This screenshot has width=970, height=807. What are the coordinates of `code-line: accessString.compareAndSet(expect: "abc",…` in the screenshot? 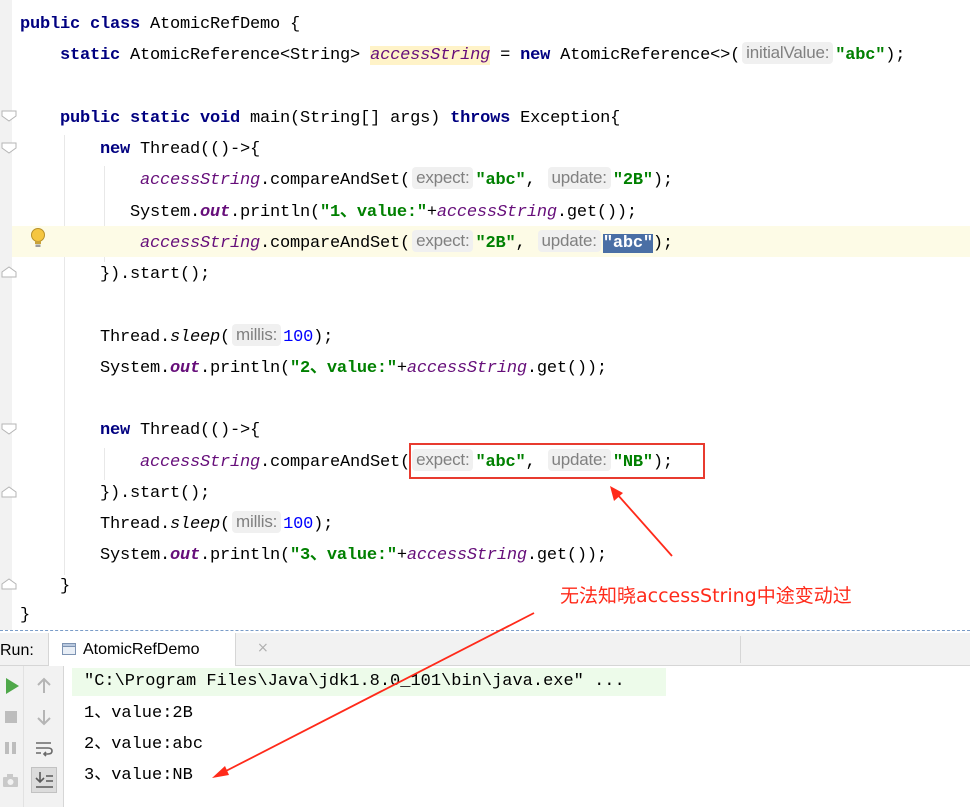 It's located at (406, 180).